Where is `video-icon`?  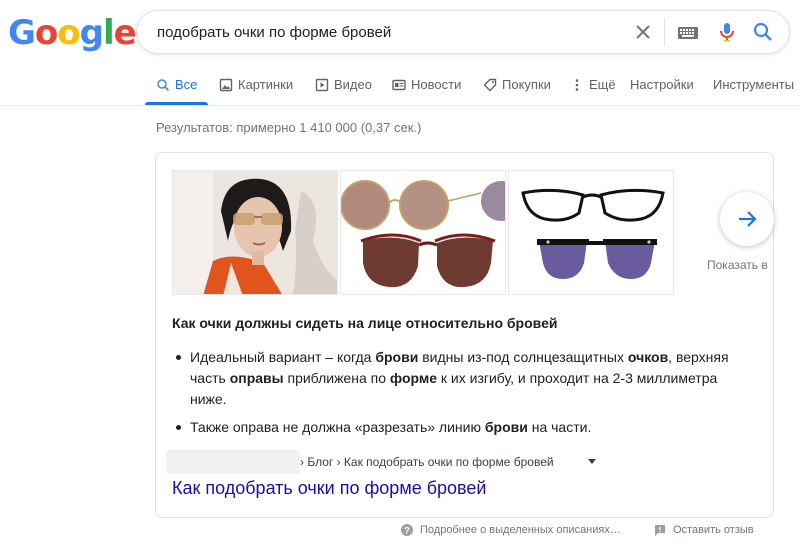
video-icon is located at coordinates (322, 84).